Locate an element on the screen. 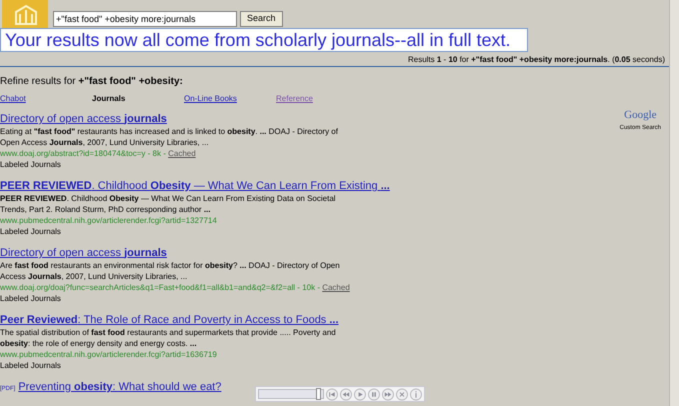  refine-tab: On-Line Books is located at coordinates (230, 99).